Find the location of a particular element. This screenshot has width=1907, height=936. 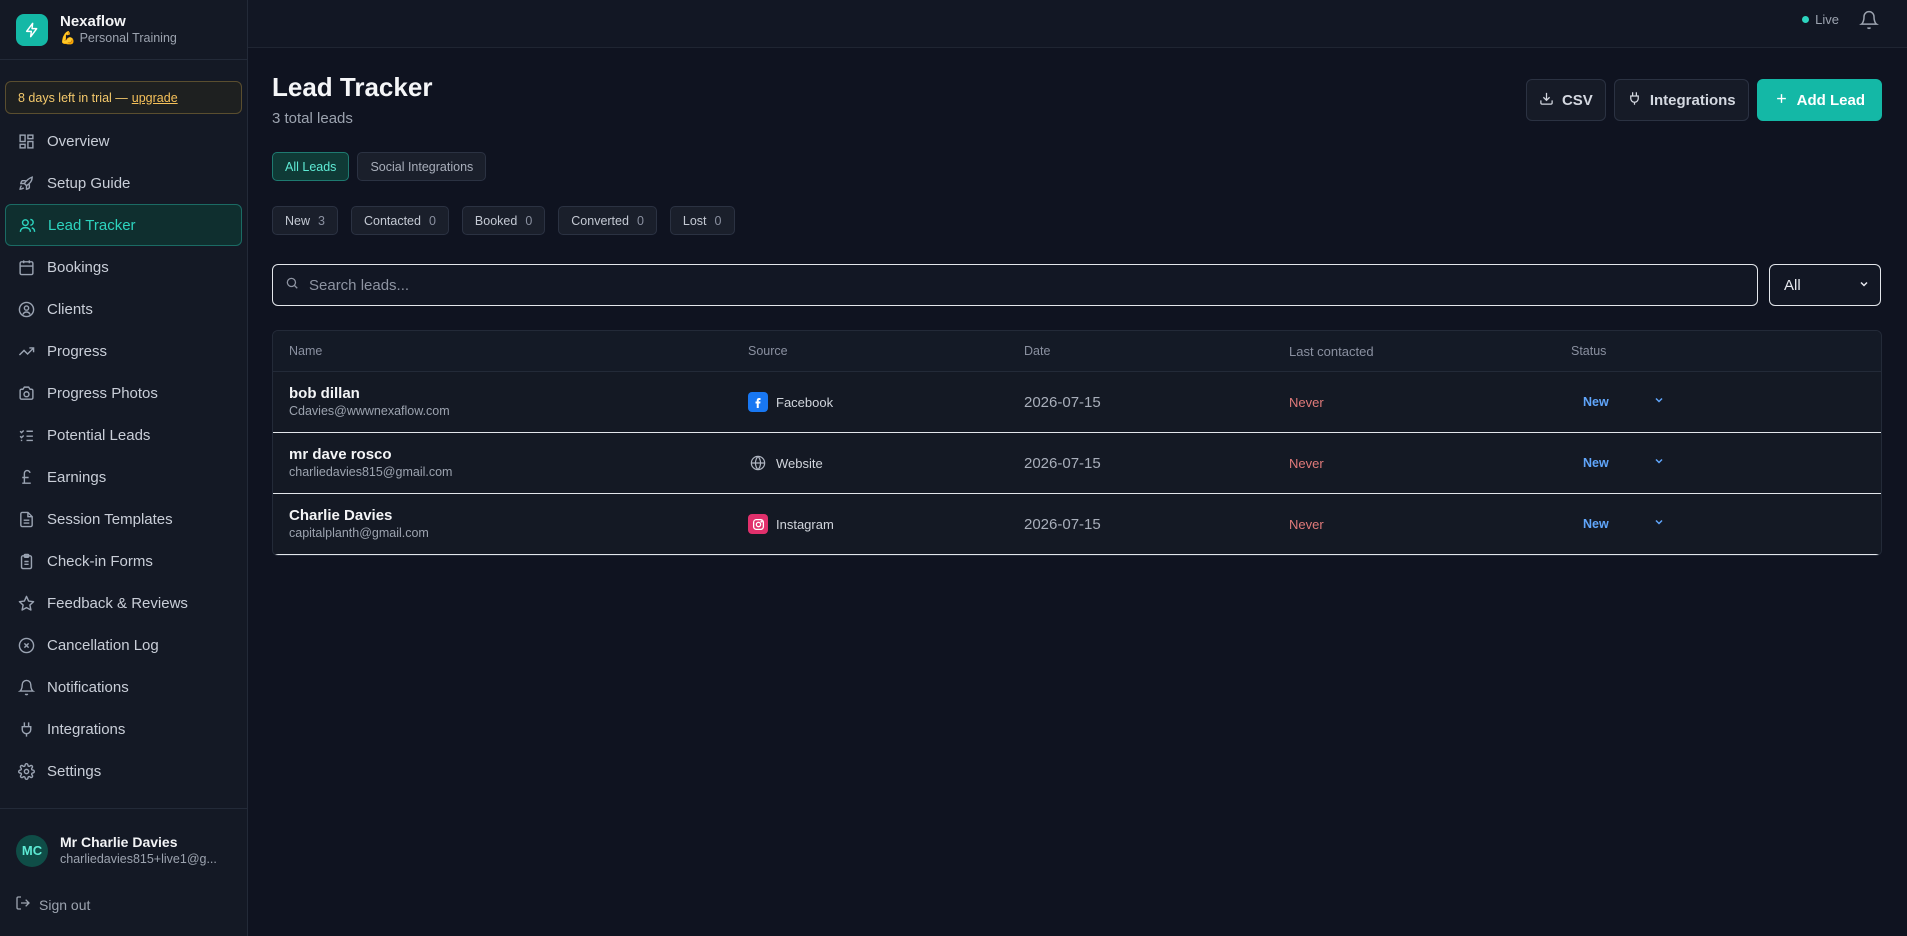

sidebar-item-label: Feedback & Reviews is located at coordinates (117, 603).